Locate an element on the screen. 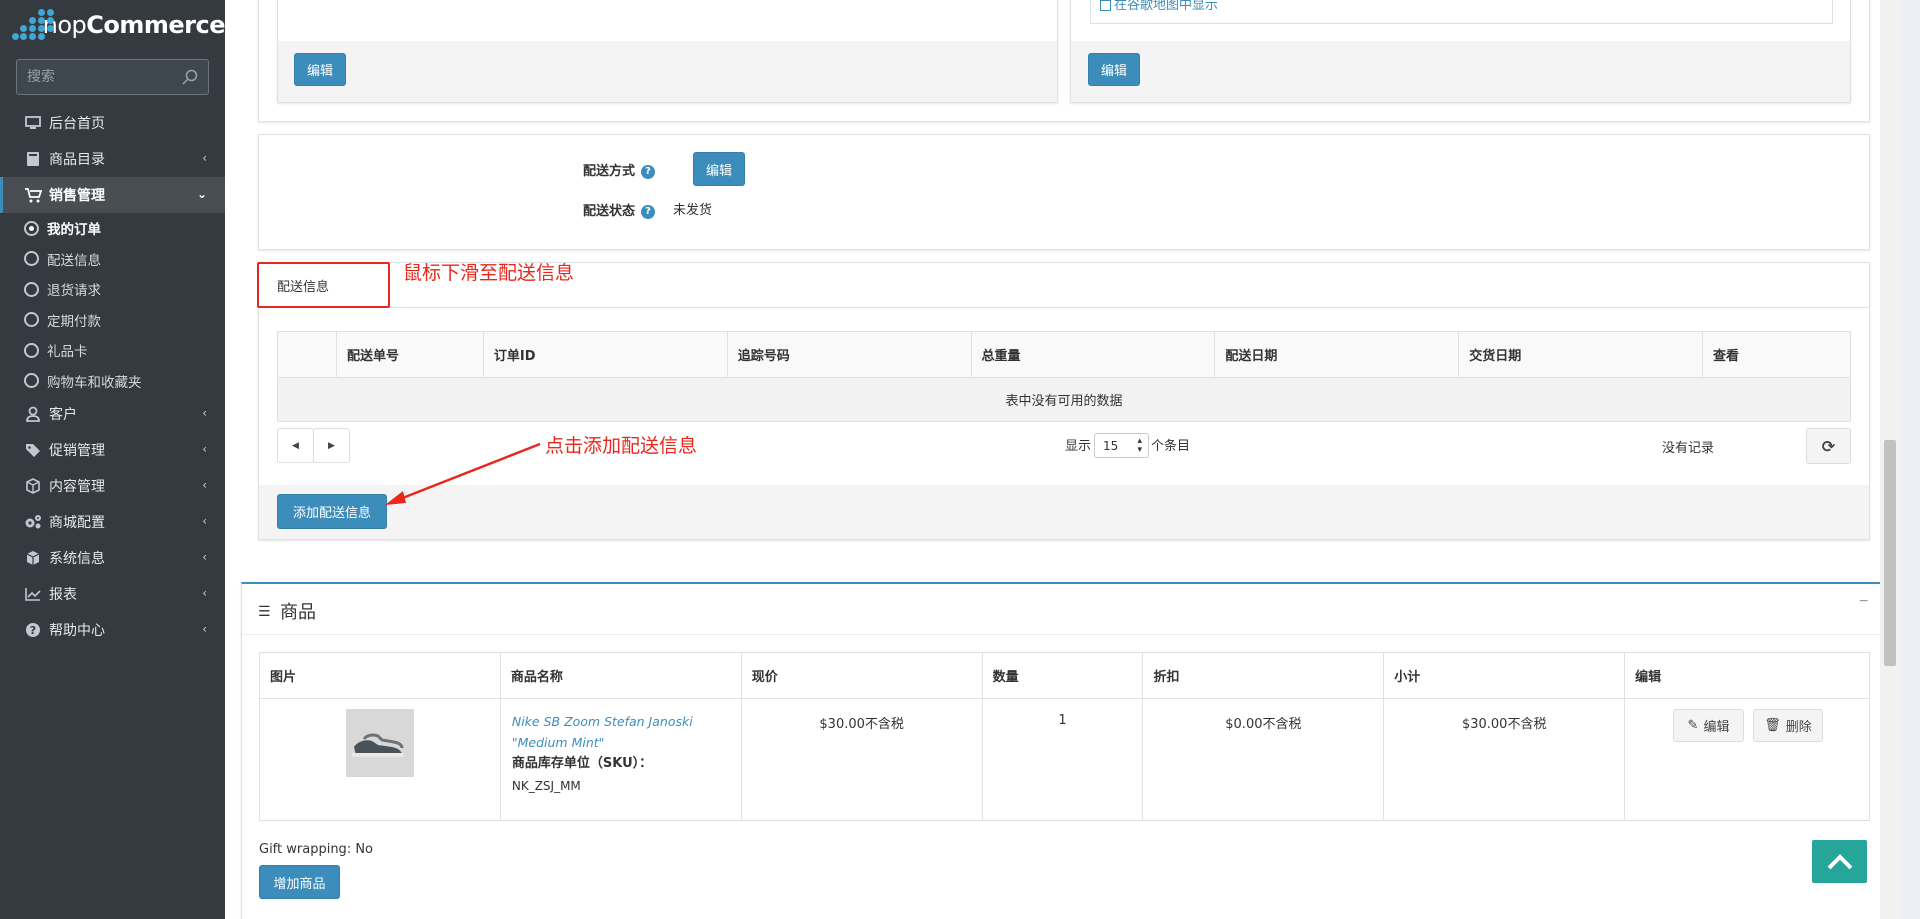  page-scrollbar is located at coordinates (1890, 459).